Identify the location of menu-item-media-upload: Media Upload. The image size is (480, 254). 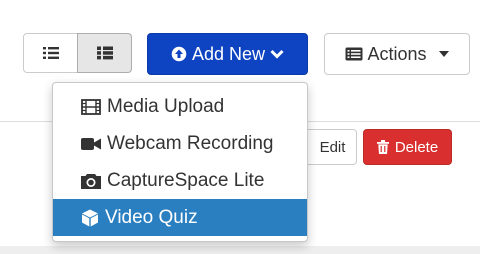
(180, 106).